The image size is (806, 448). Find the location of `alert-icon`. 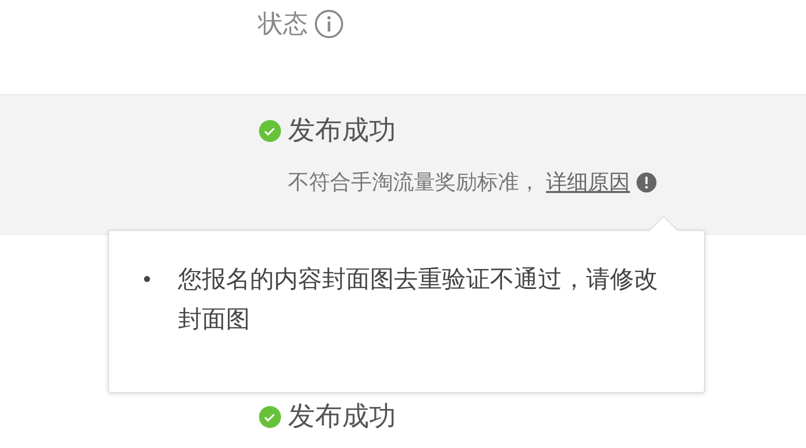

alert-icon is located at coordinates (646, 182).